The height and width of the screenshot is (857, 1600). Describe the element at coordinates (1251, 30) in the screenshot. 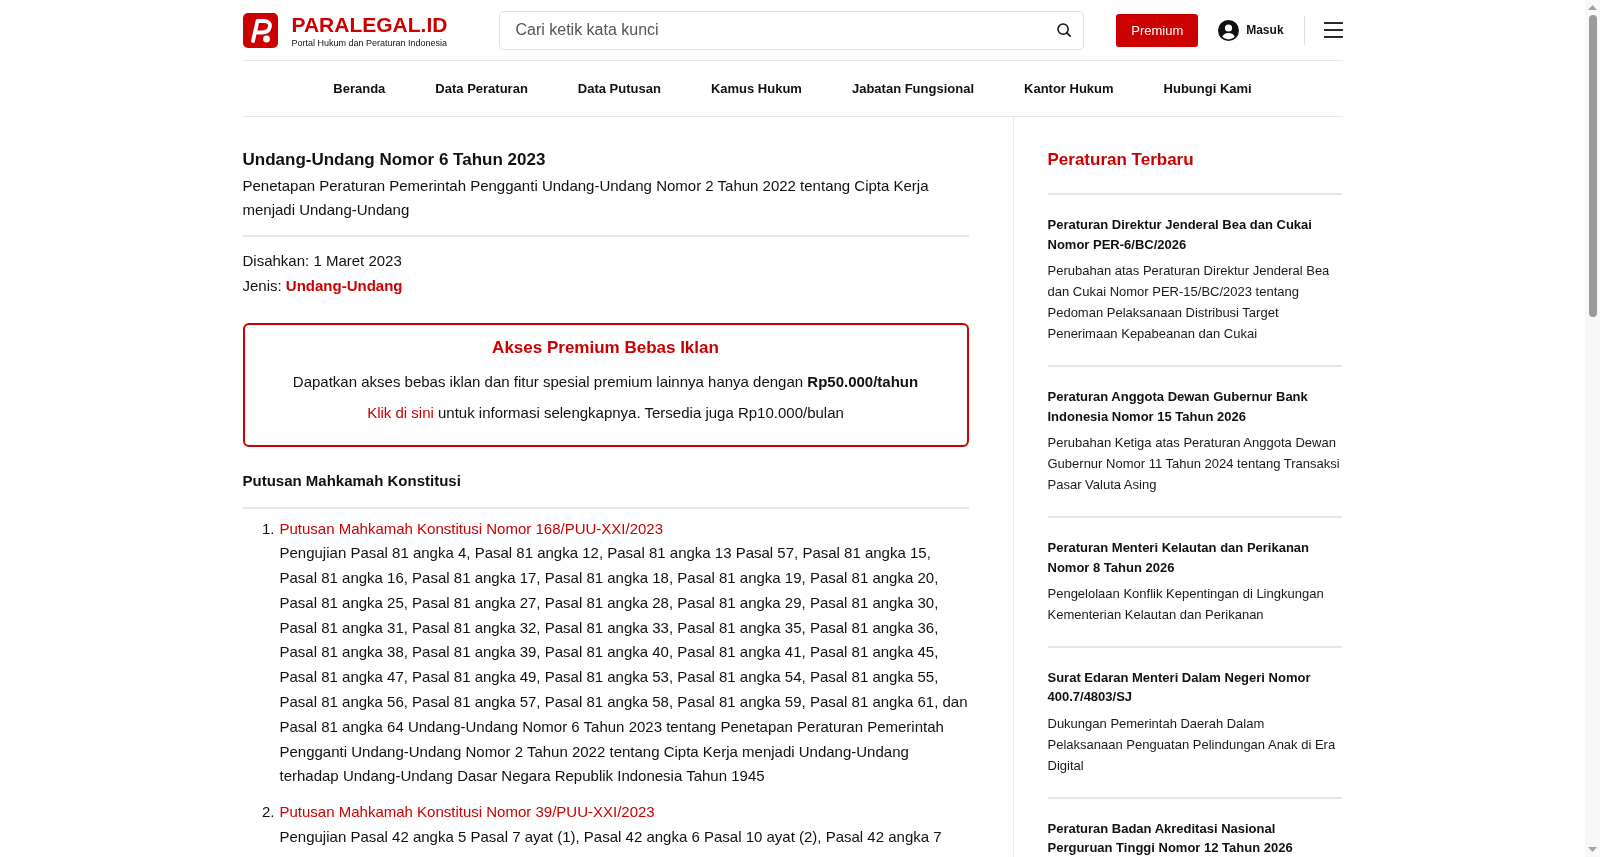

I see `login-link: Masuk` at that location.